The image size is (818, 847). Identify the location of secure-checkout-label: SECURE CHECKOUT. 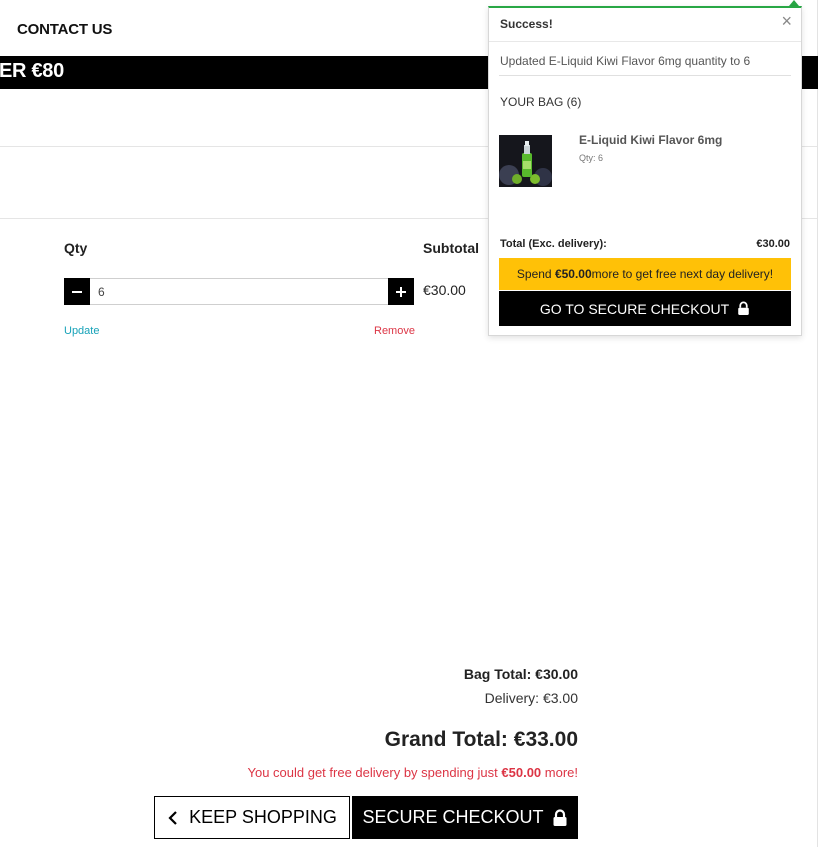
(453, 817).